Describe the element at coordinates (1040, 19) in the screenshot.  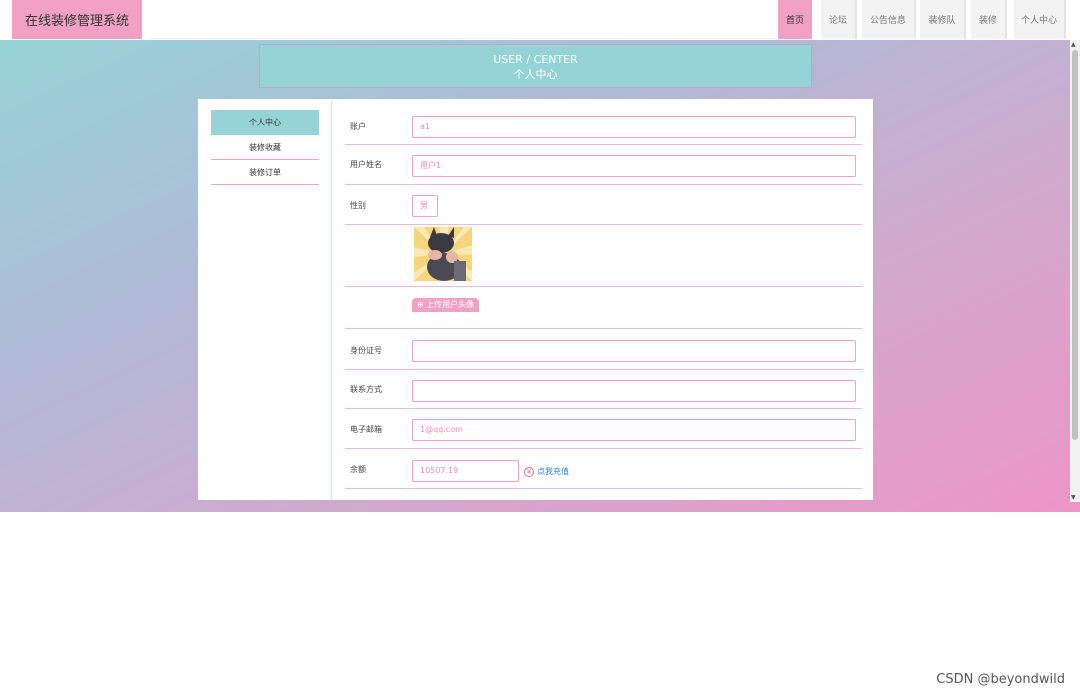
I see `nav-user-center: 个人中心` at that location.